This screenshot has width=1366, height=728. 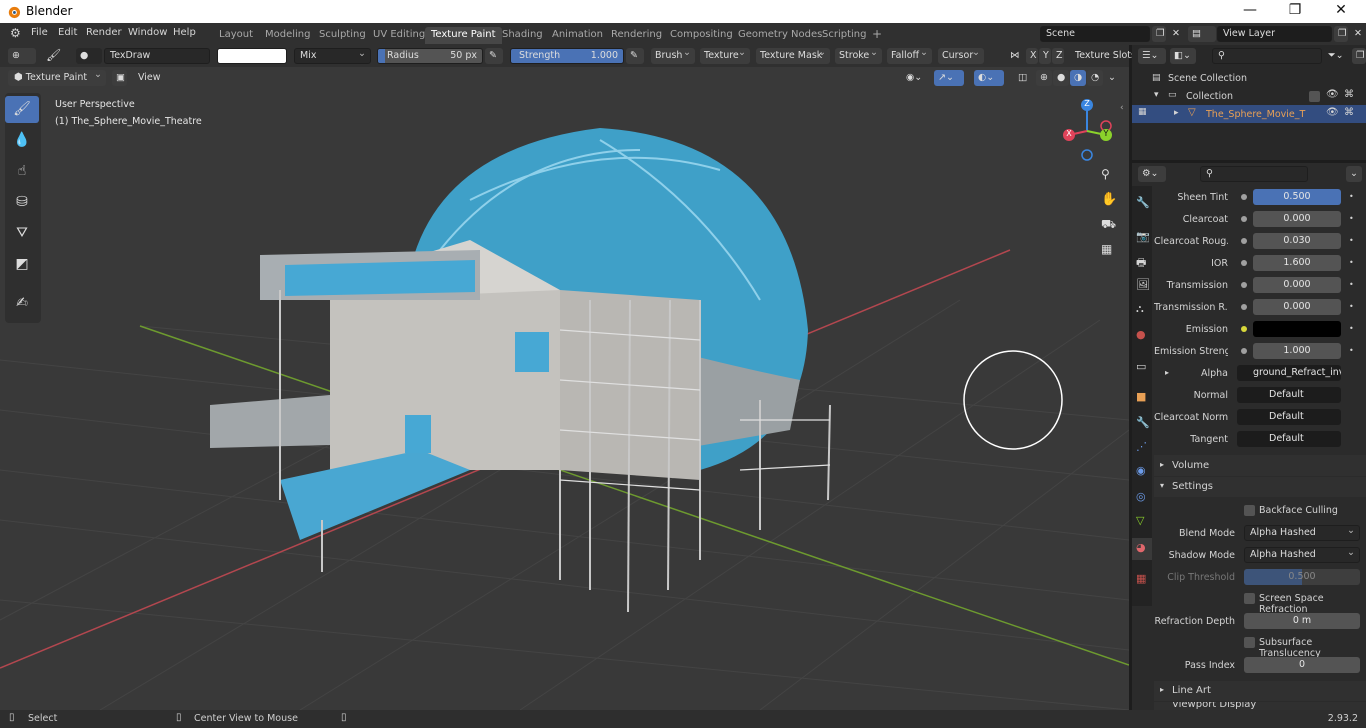 What do you see at coordinates (1332, 94) in the screenshot?
I see `collection-visibility-icon: 👁` at bounding box center [1332, 94].